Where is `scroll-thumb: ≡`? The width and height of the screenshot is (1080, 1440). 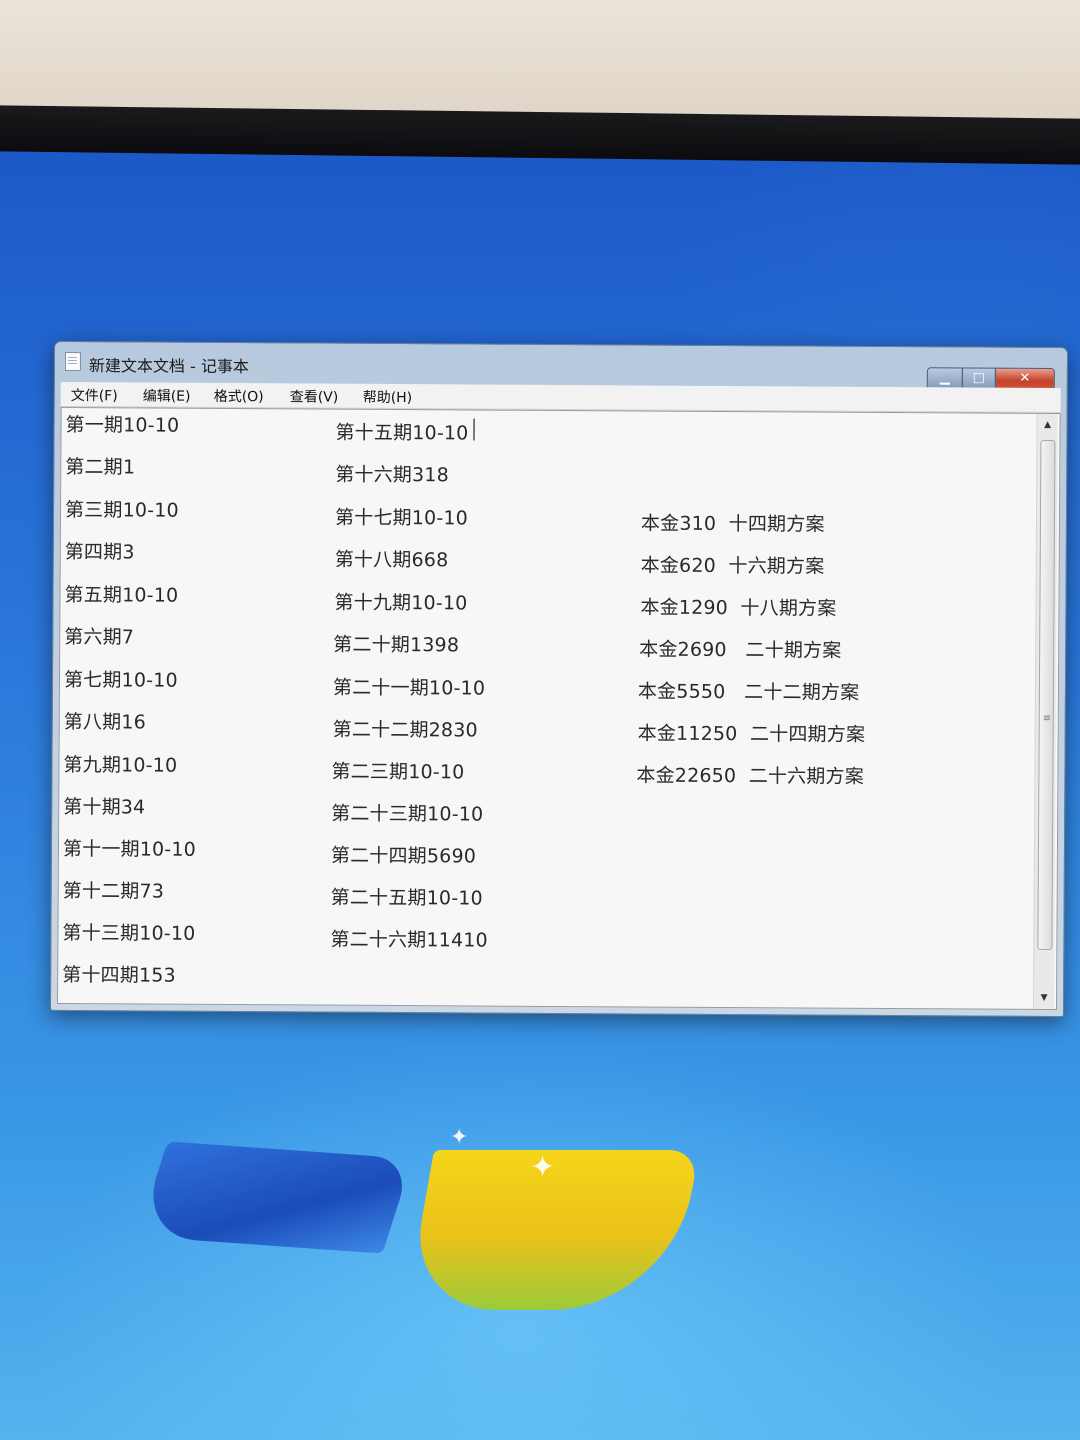 scroll-thumb: ≡ is located at coordinates (1046, 695).